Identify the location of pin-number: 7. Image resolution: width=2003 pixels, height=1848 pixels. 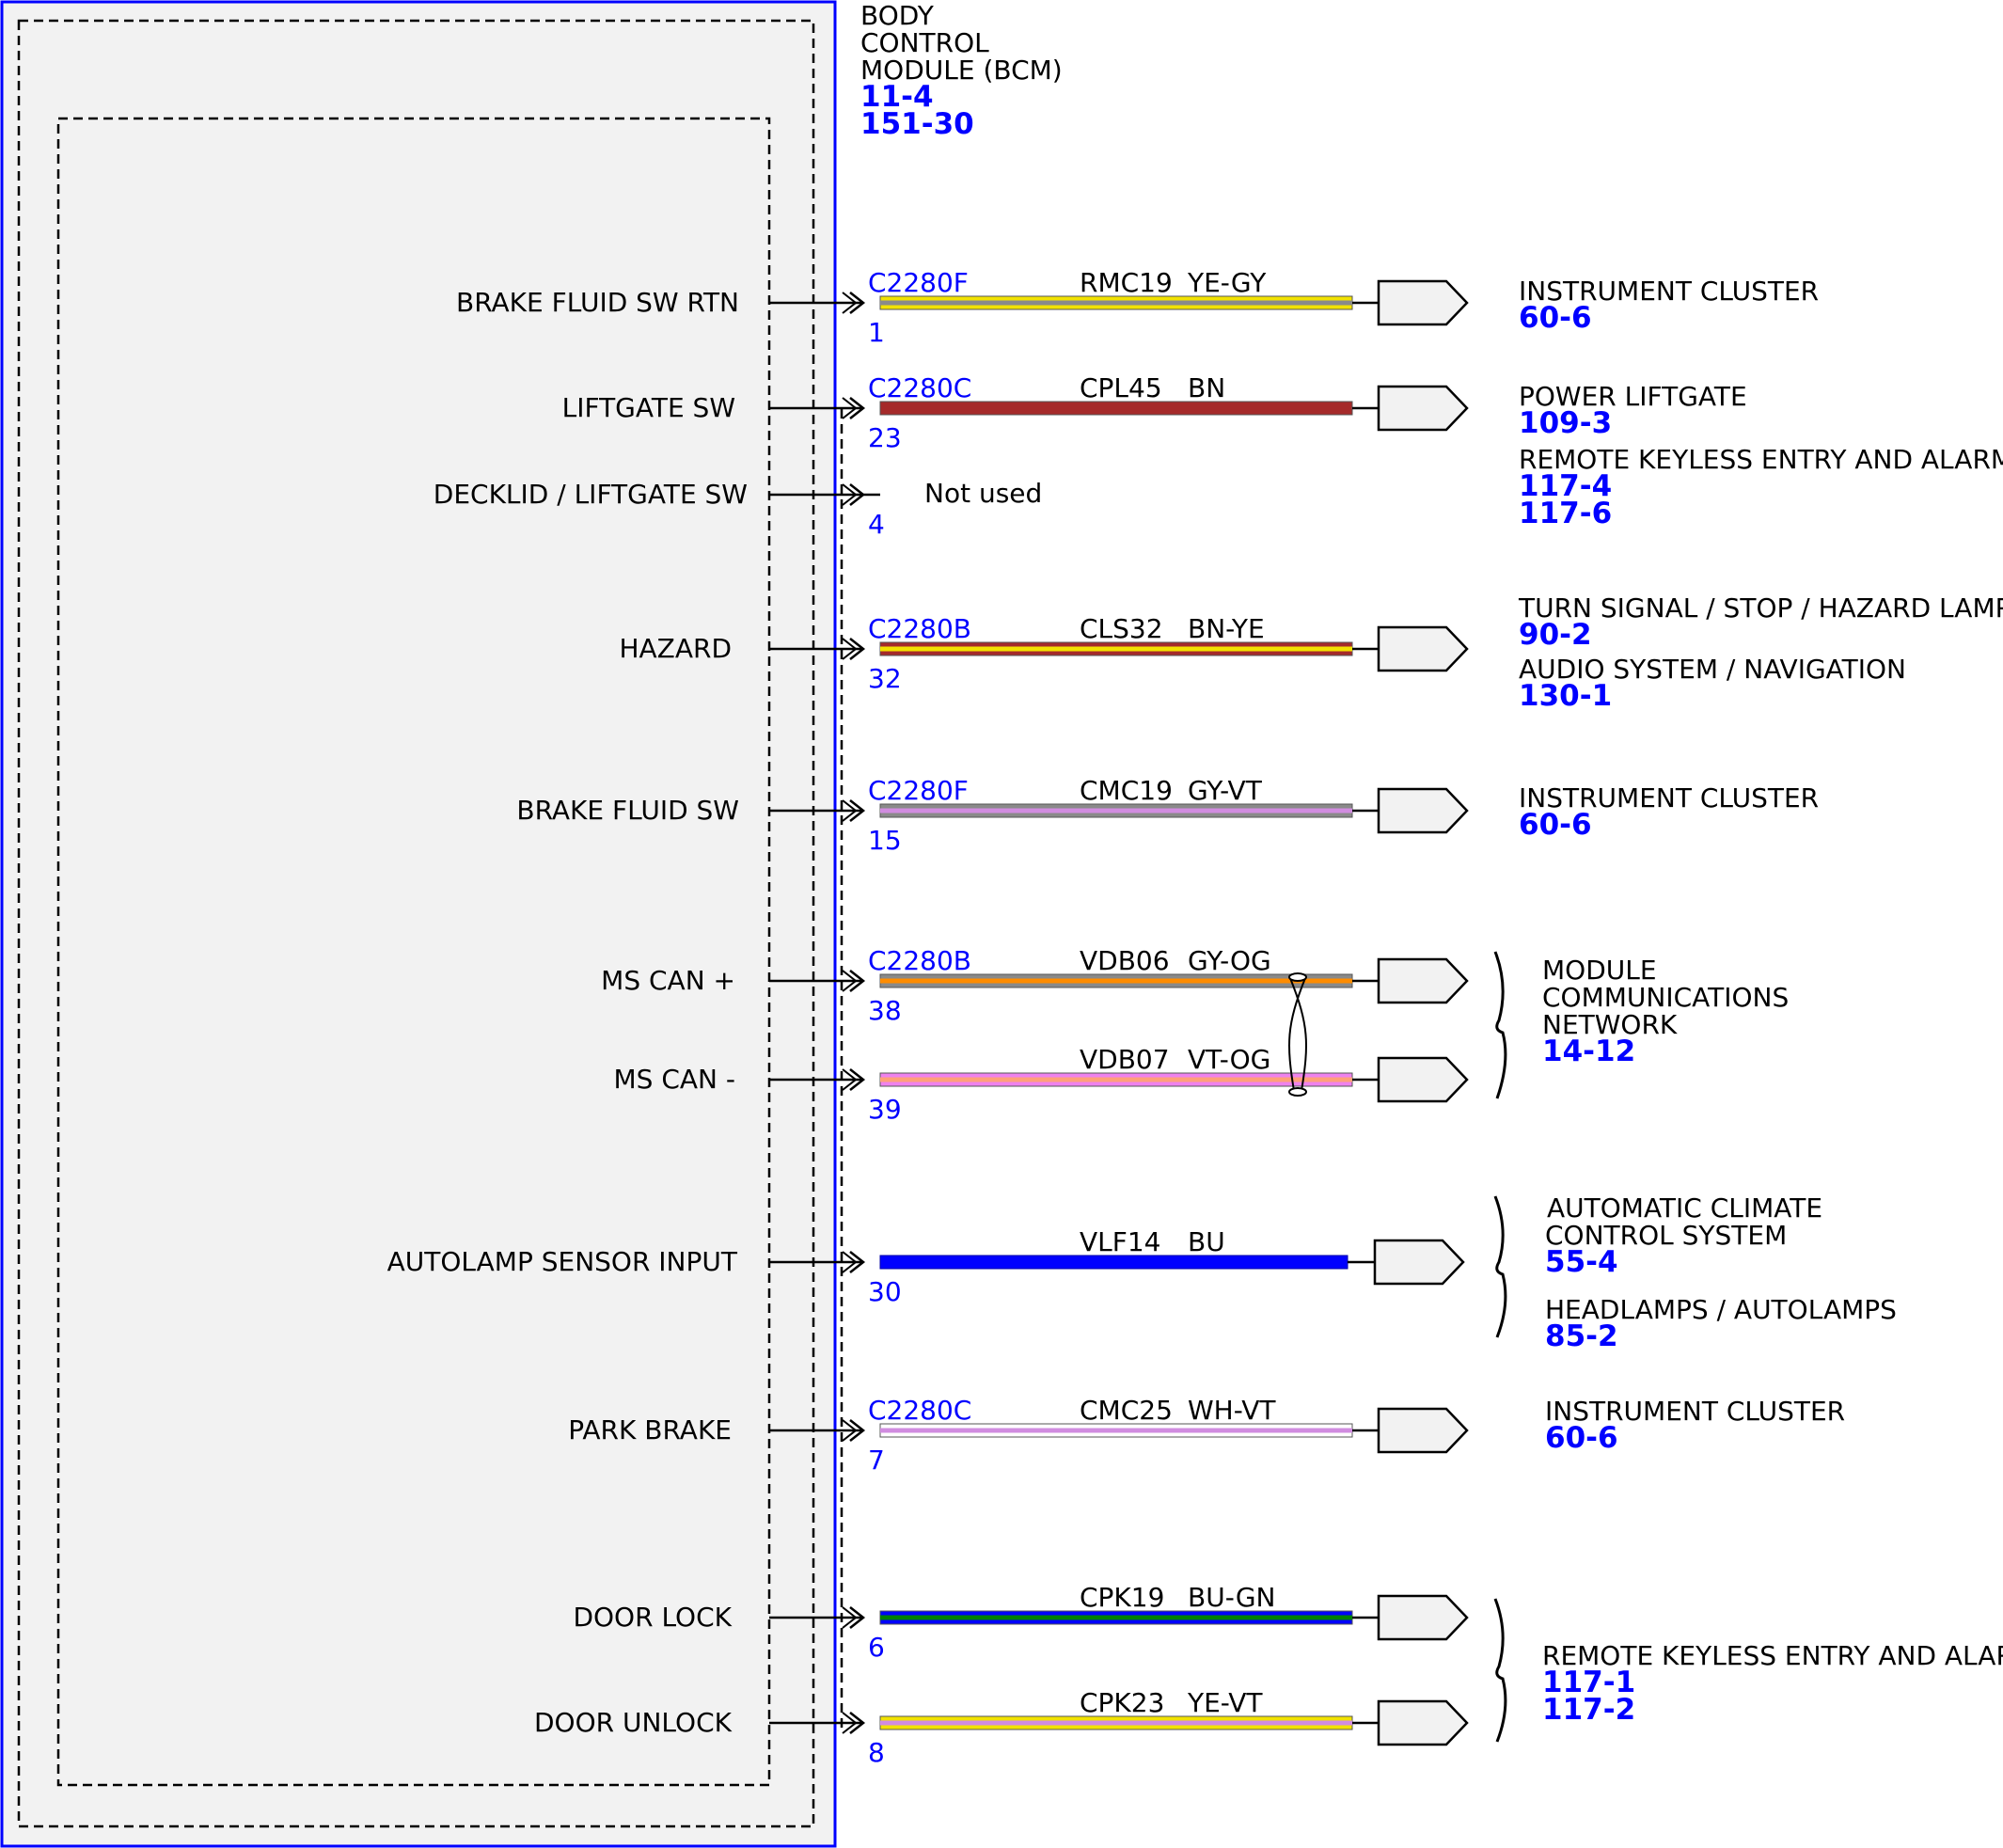
(876, 1460).